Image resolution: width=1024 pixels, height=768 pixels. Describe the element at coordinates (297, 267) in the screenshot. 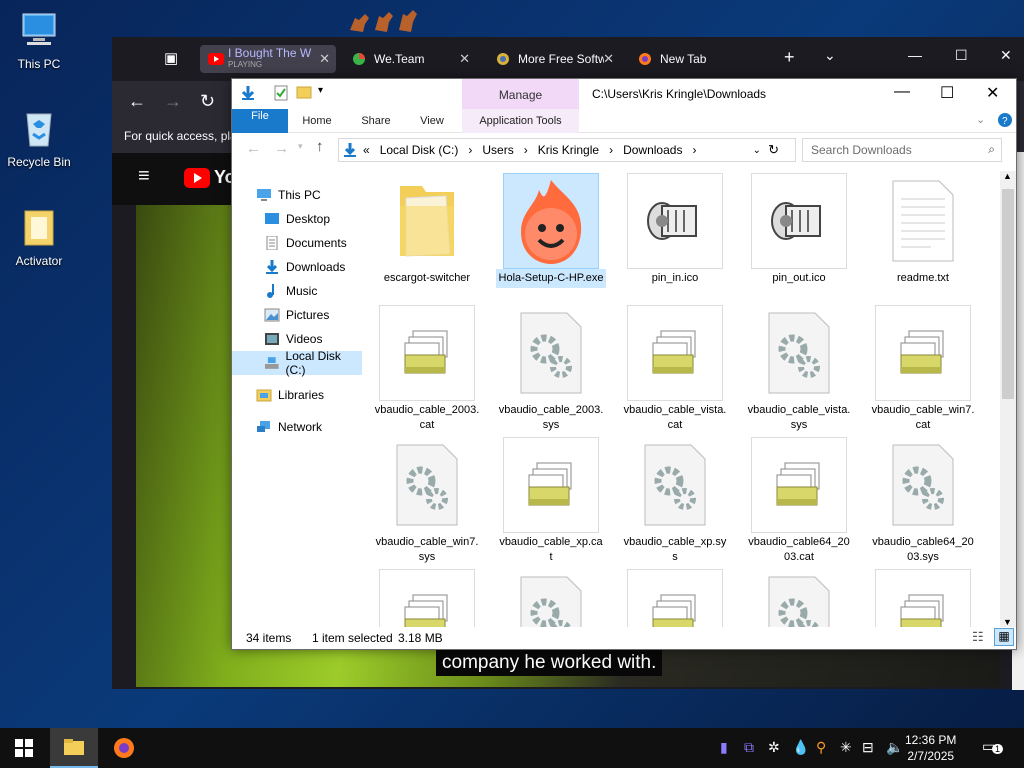

I see `nav-downloads: Downloads` at that location.